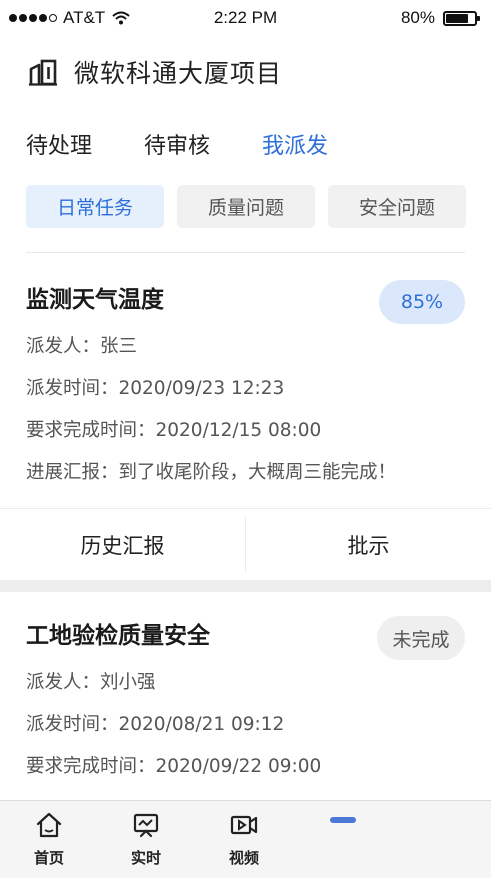 This screenshot has height=878, width=491. What do you see at coordinates (211, 472) in the screenshot?
I see `task-progress-report: 进展汇报：到了收尾阶段，大概周三能完成！` at bounding box center [211, 472].